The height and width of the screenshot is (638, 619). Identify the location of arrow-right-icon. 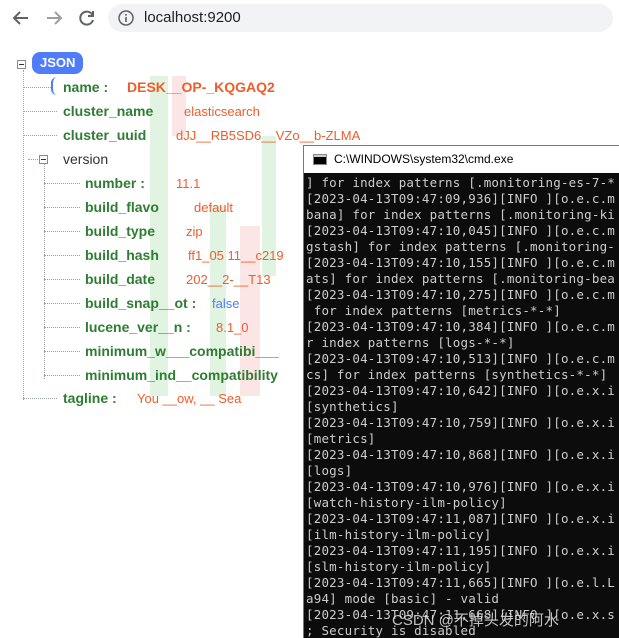
(55, 18).